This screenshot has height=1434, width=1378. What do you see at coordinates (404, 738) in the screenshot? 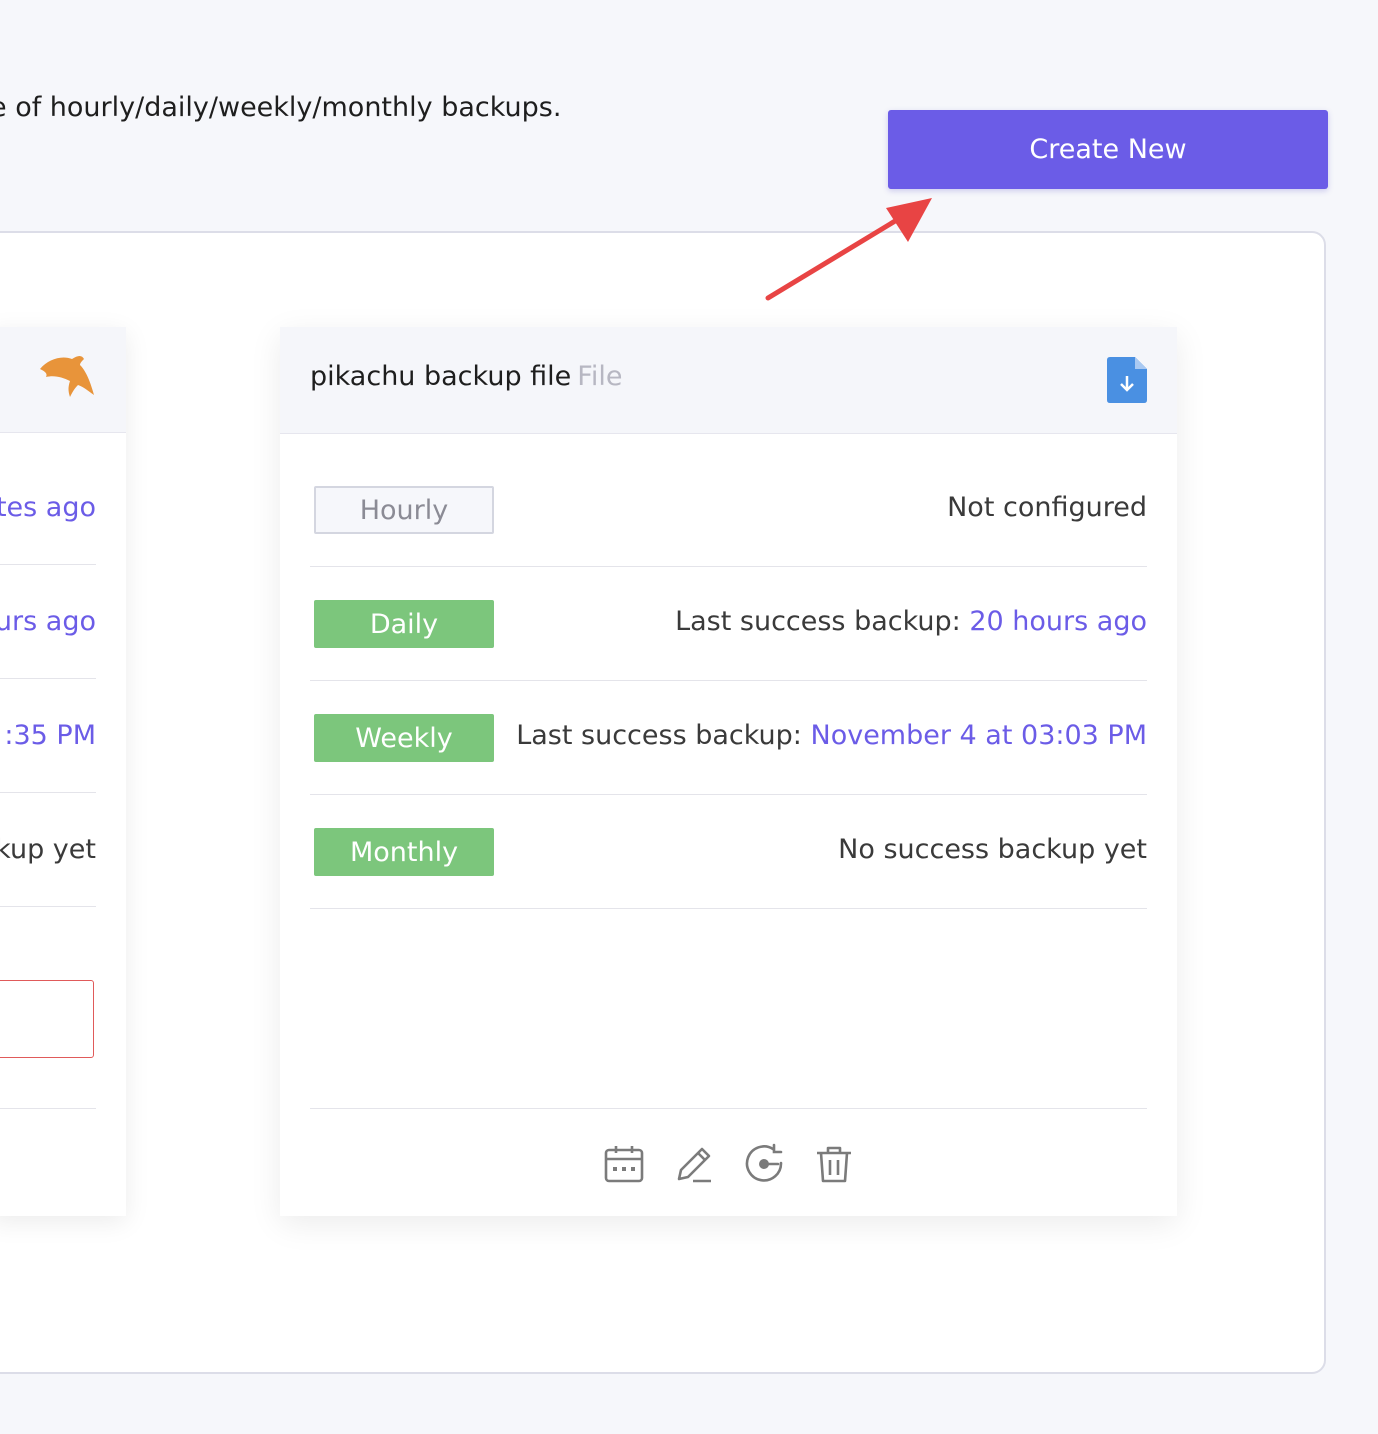
I see `badge-weekly: Weekly` at bounding box center [404, 738].